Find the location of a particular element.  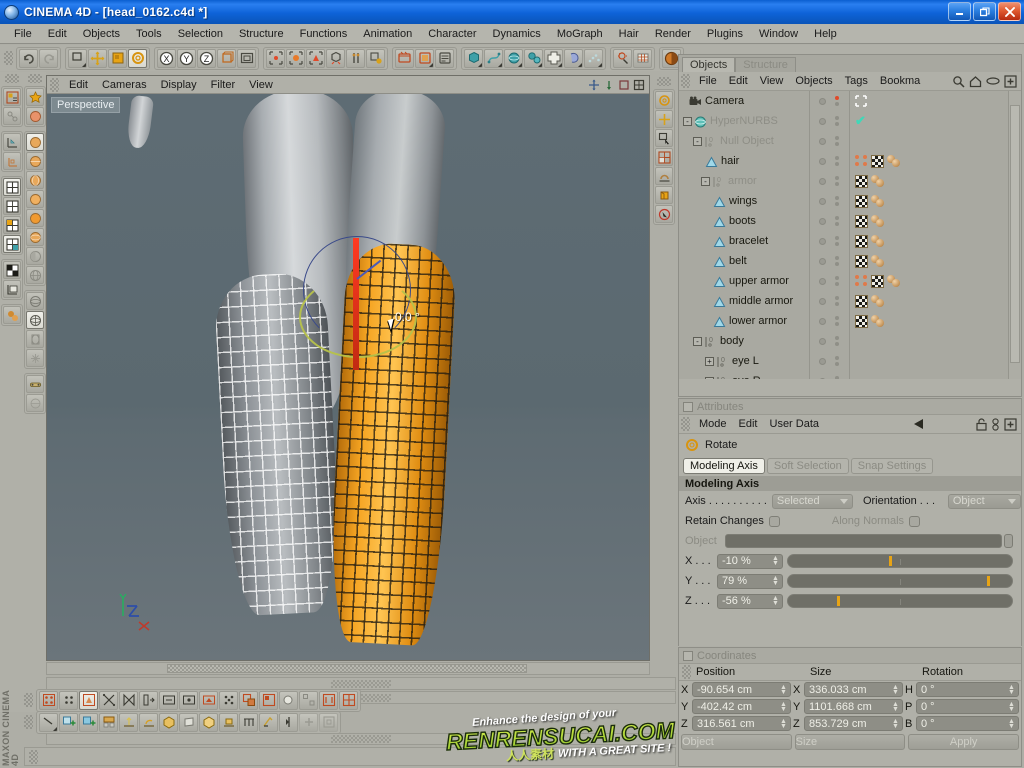

knife-icon is located at coordinates (664, 195).